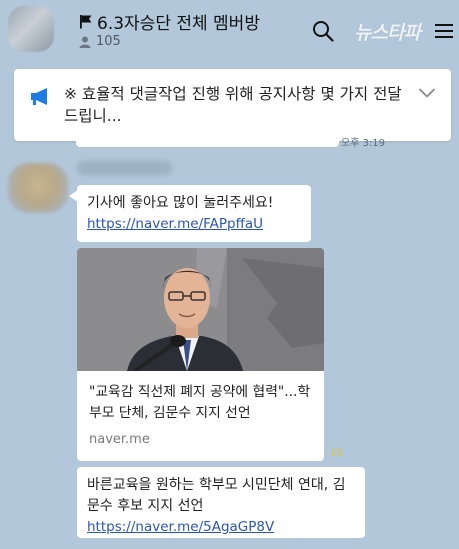 This screenshot has height=549, width=459. What do you see at coordinates (108, 41) in the screenshot?
I see `member-count: 105` at bounding box center [108, 41].